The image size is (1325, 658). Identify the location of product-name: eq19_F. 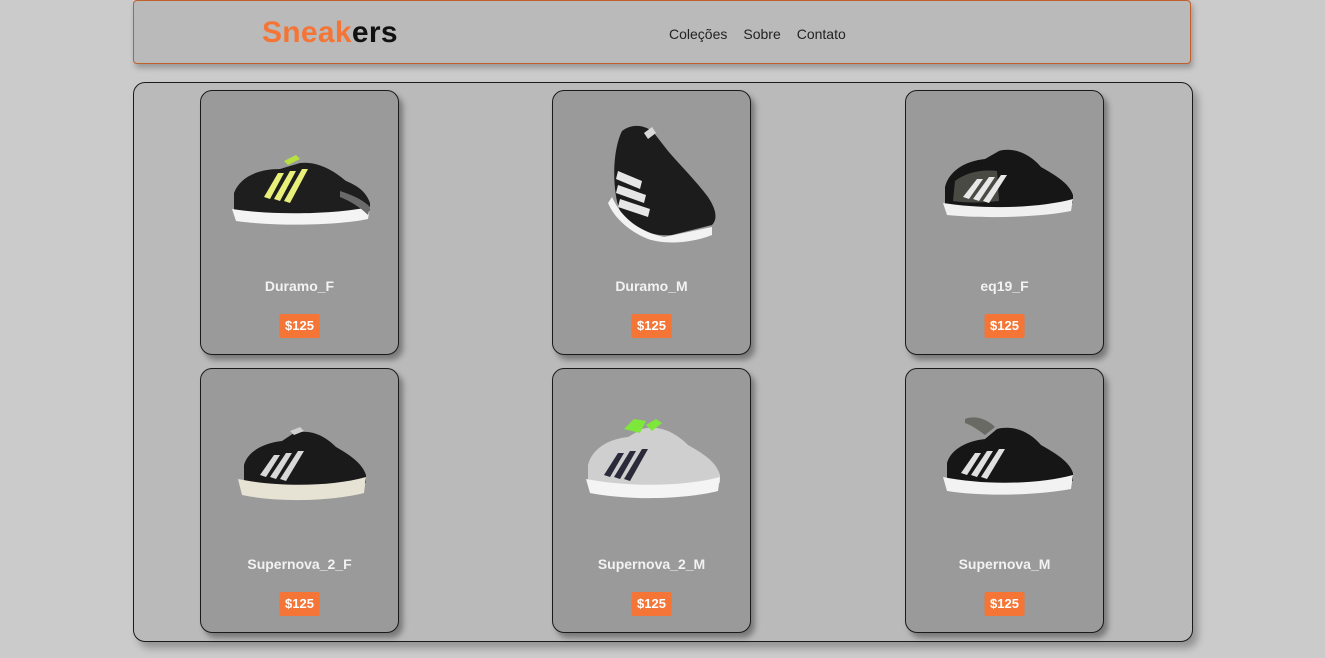
(1004, 286).